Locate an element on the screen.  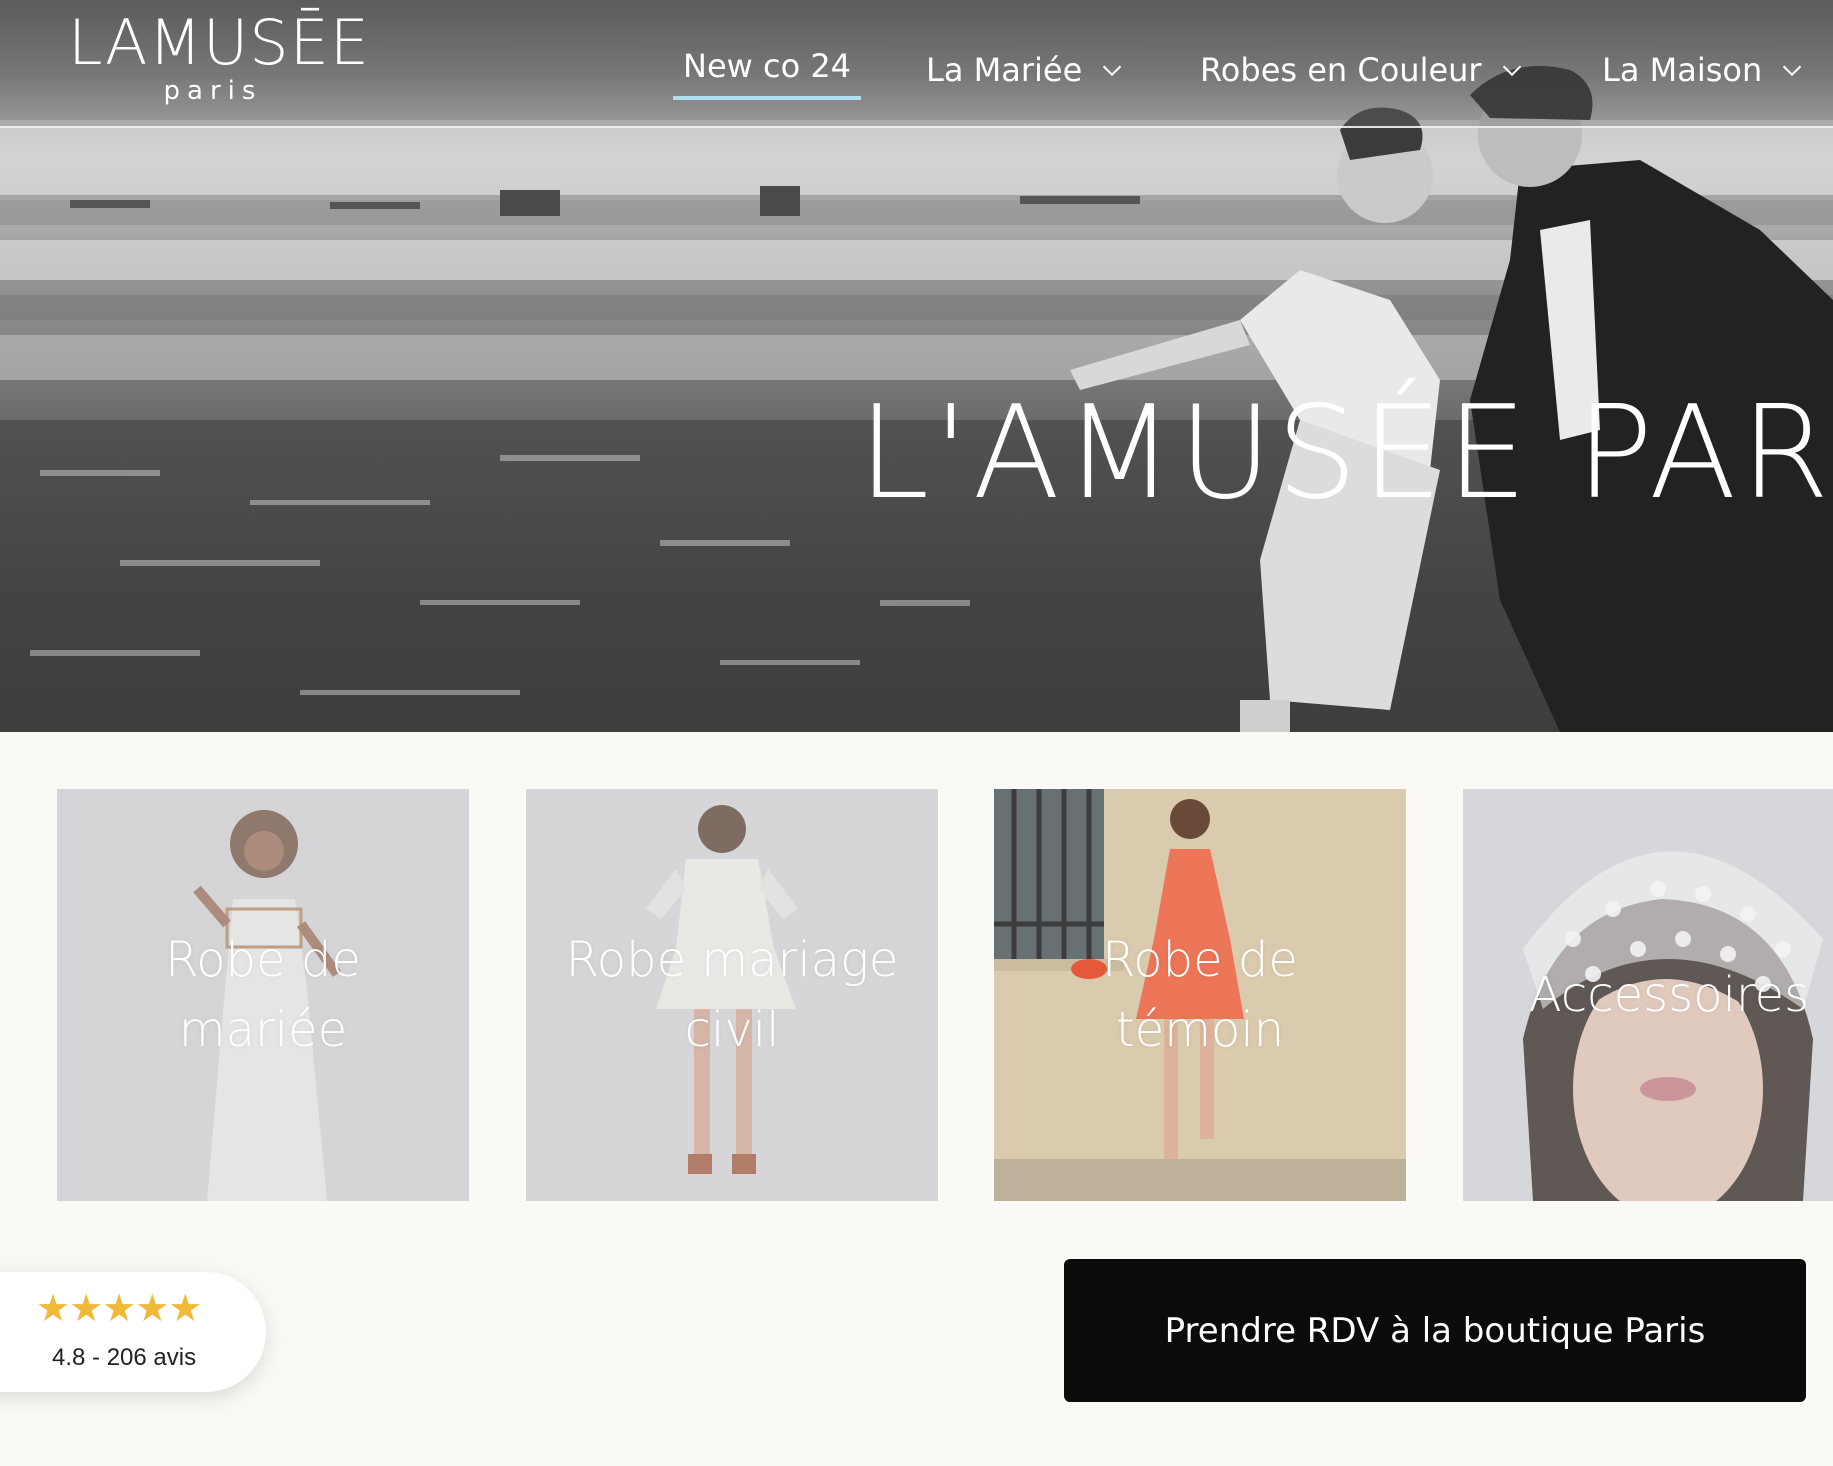
book-appointment-label: Prendre RDV à la boutique Paris is located at coordinates (1435, 1330).